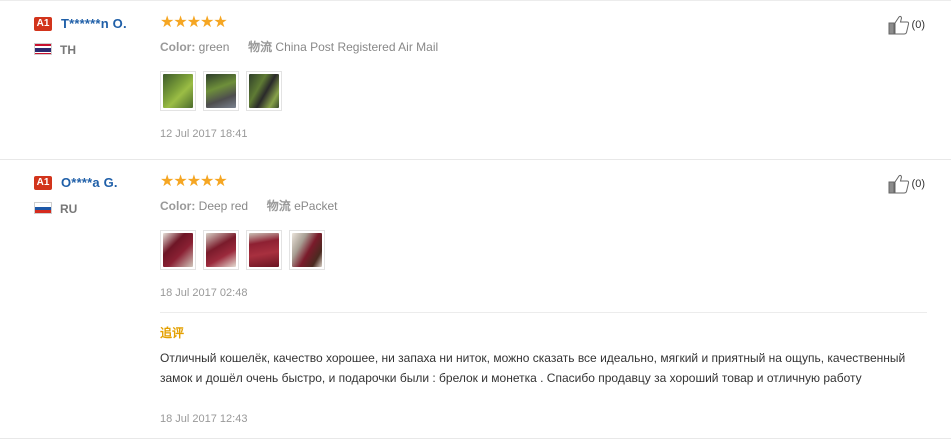  I want to click on buyer-country: RU, so click(69, 209).